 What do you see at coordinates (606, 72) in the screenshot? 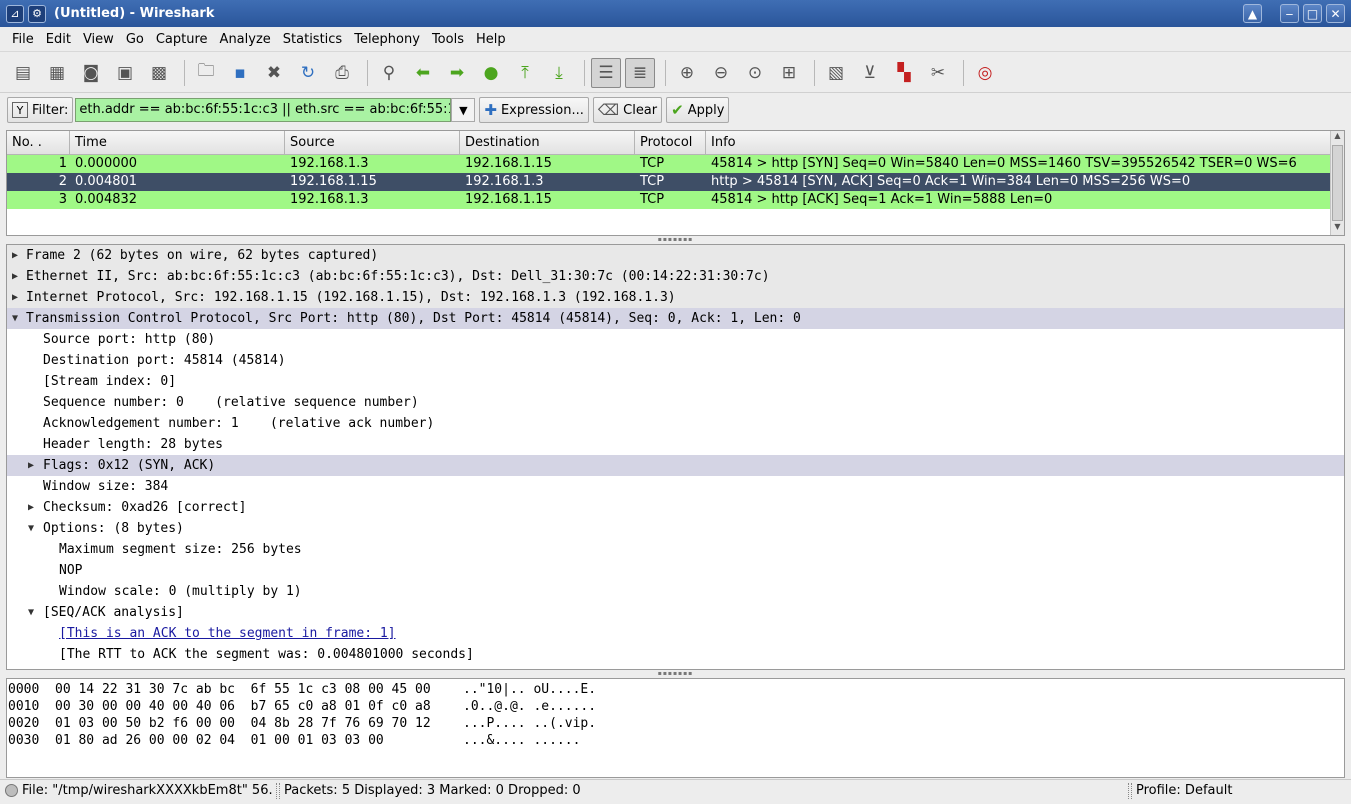
I see `colorize-icon: ☰` at bounding box center [606, 72].